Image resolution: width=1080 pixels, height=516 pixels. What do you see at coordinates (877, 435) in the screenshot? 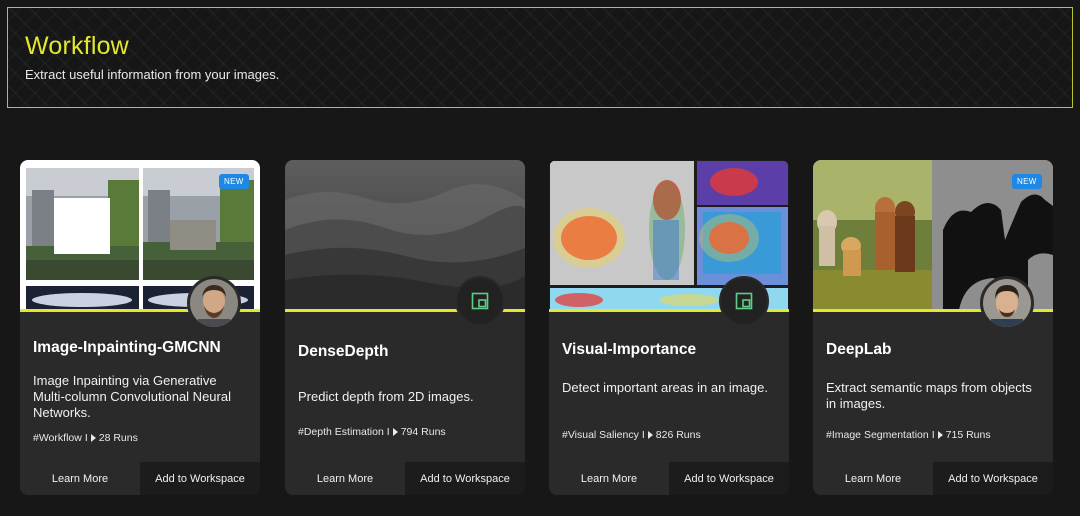
I see `card-tag: #Image Segmentation` at bounding box center [877, 435].